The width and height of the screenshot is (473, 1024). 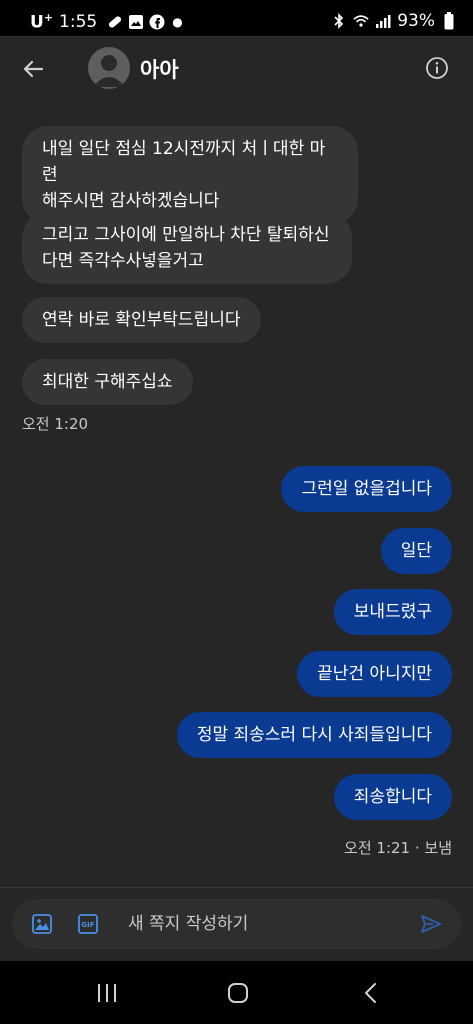 What do you see at coordinates (55, 424) in the screenshot?
I see `timestamp-incoming: 오전 1:20` at bounding box center [55, 424].